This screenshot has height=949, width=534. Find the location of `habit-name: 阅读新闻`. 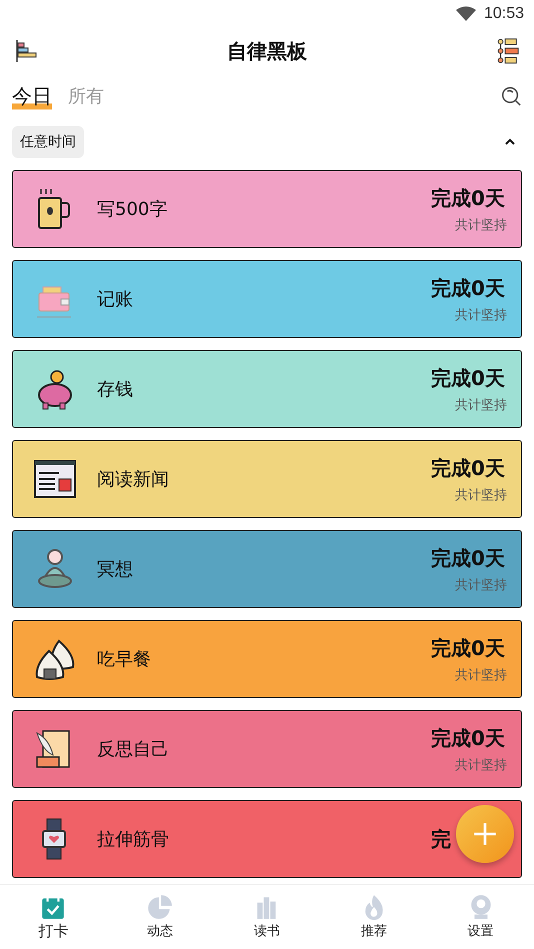

habit-name: 阅读新闻 is located at coordinates (133, 479).